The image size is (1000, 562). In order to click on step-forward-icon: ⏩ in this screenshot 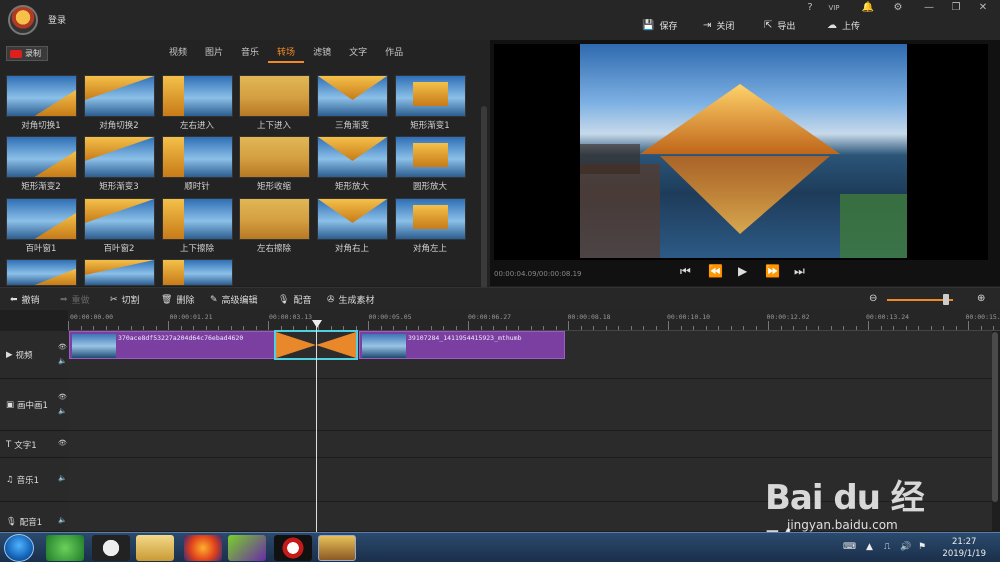, I will do `click(772, 271)`.